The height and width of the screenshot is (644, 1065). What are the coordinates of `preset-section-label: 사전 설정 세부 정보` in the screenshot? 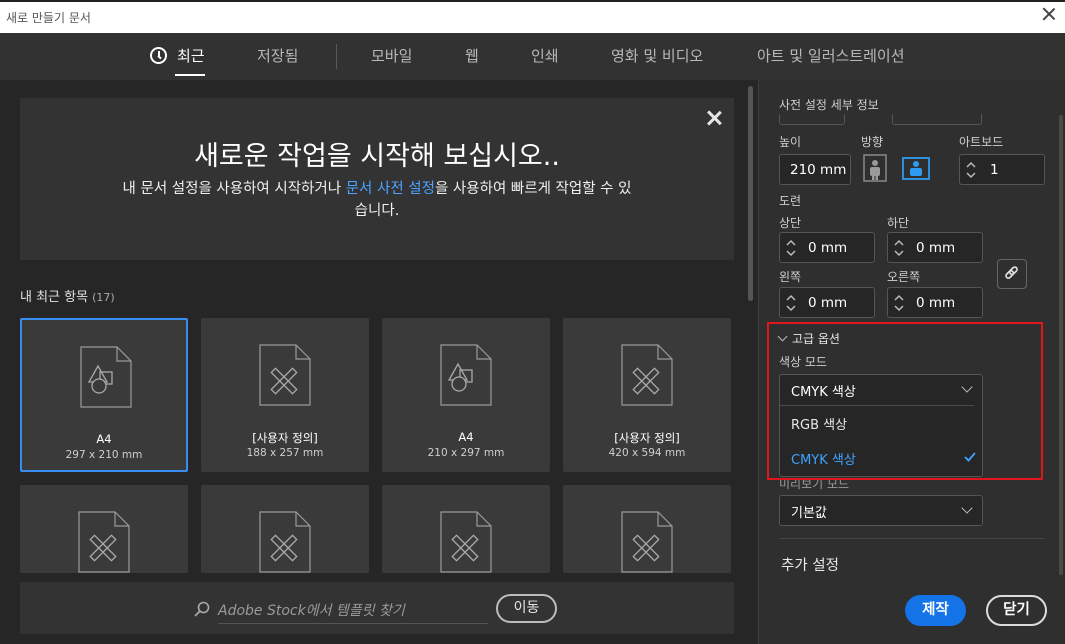 It's located at (829, 105).